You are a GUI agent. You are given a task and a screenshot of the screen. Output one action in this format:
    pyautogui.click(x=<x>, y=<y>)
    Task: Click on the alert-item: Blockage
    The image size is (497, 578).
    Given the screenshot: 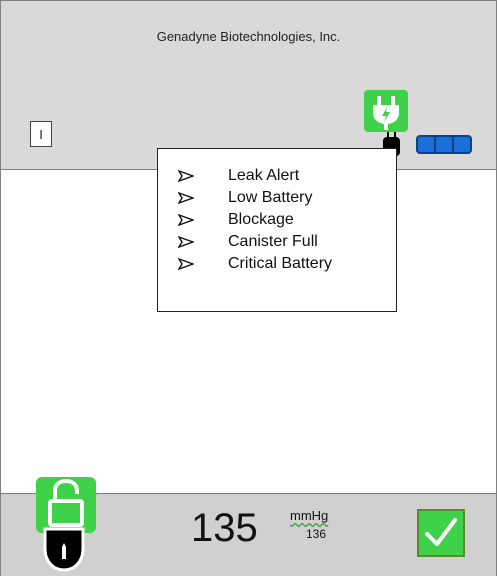 What is the action you would take?
    pyautogui.click(x=255, y=220)
    